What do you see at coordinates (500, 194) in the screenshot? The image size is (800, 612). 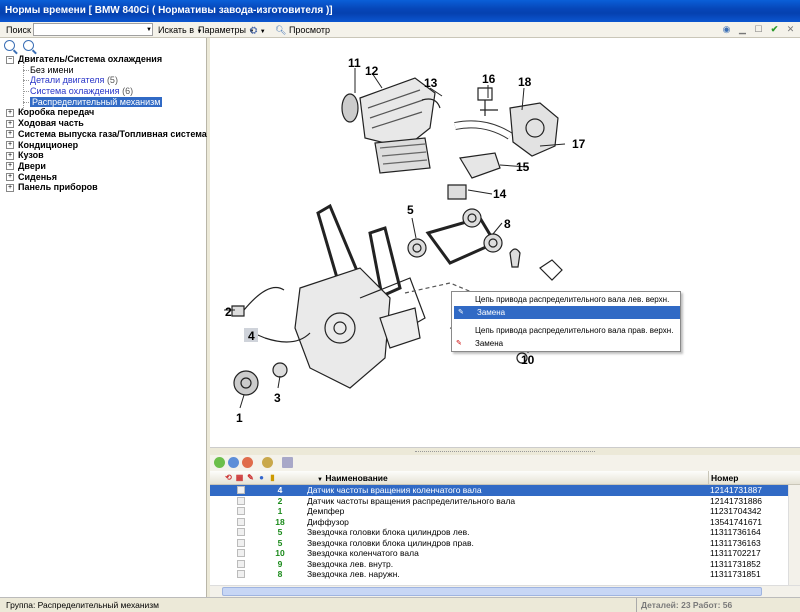 I see `callout-14: 14` at bounding box center [500, 194].